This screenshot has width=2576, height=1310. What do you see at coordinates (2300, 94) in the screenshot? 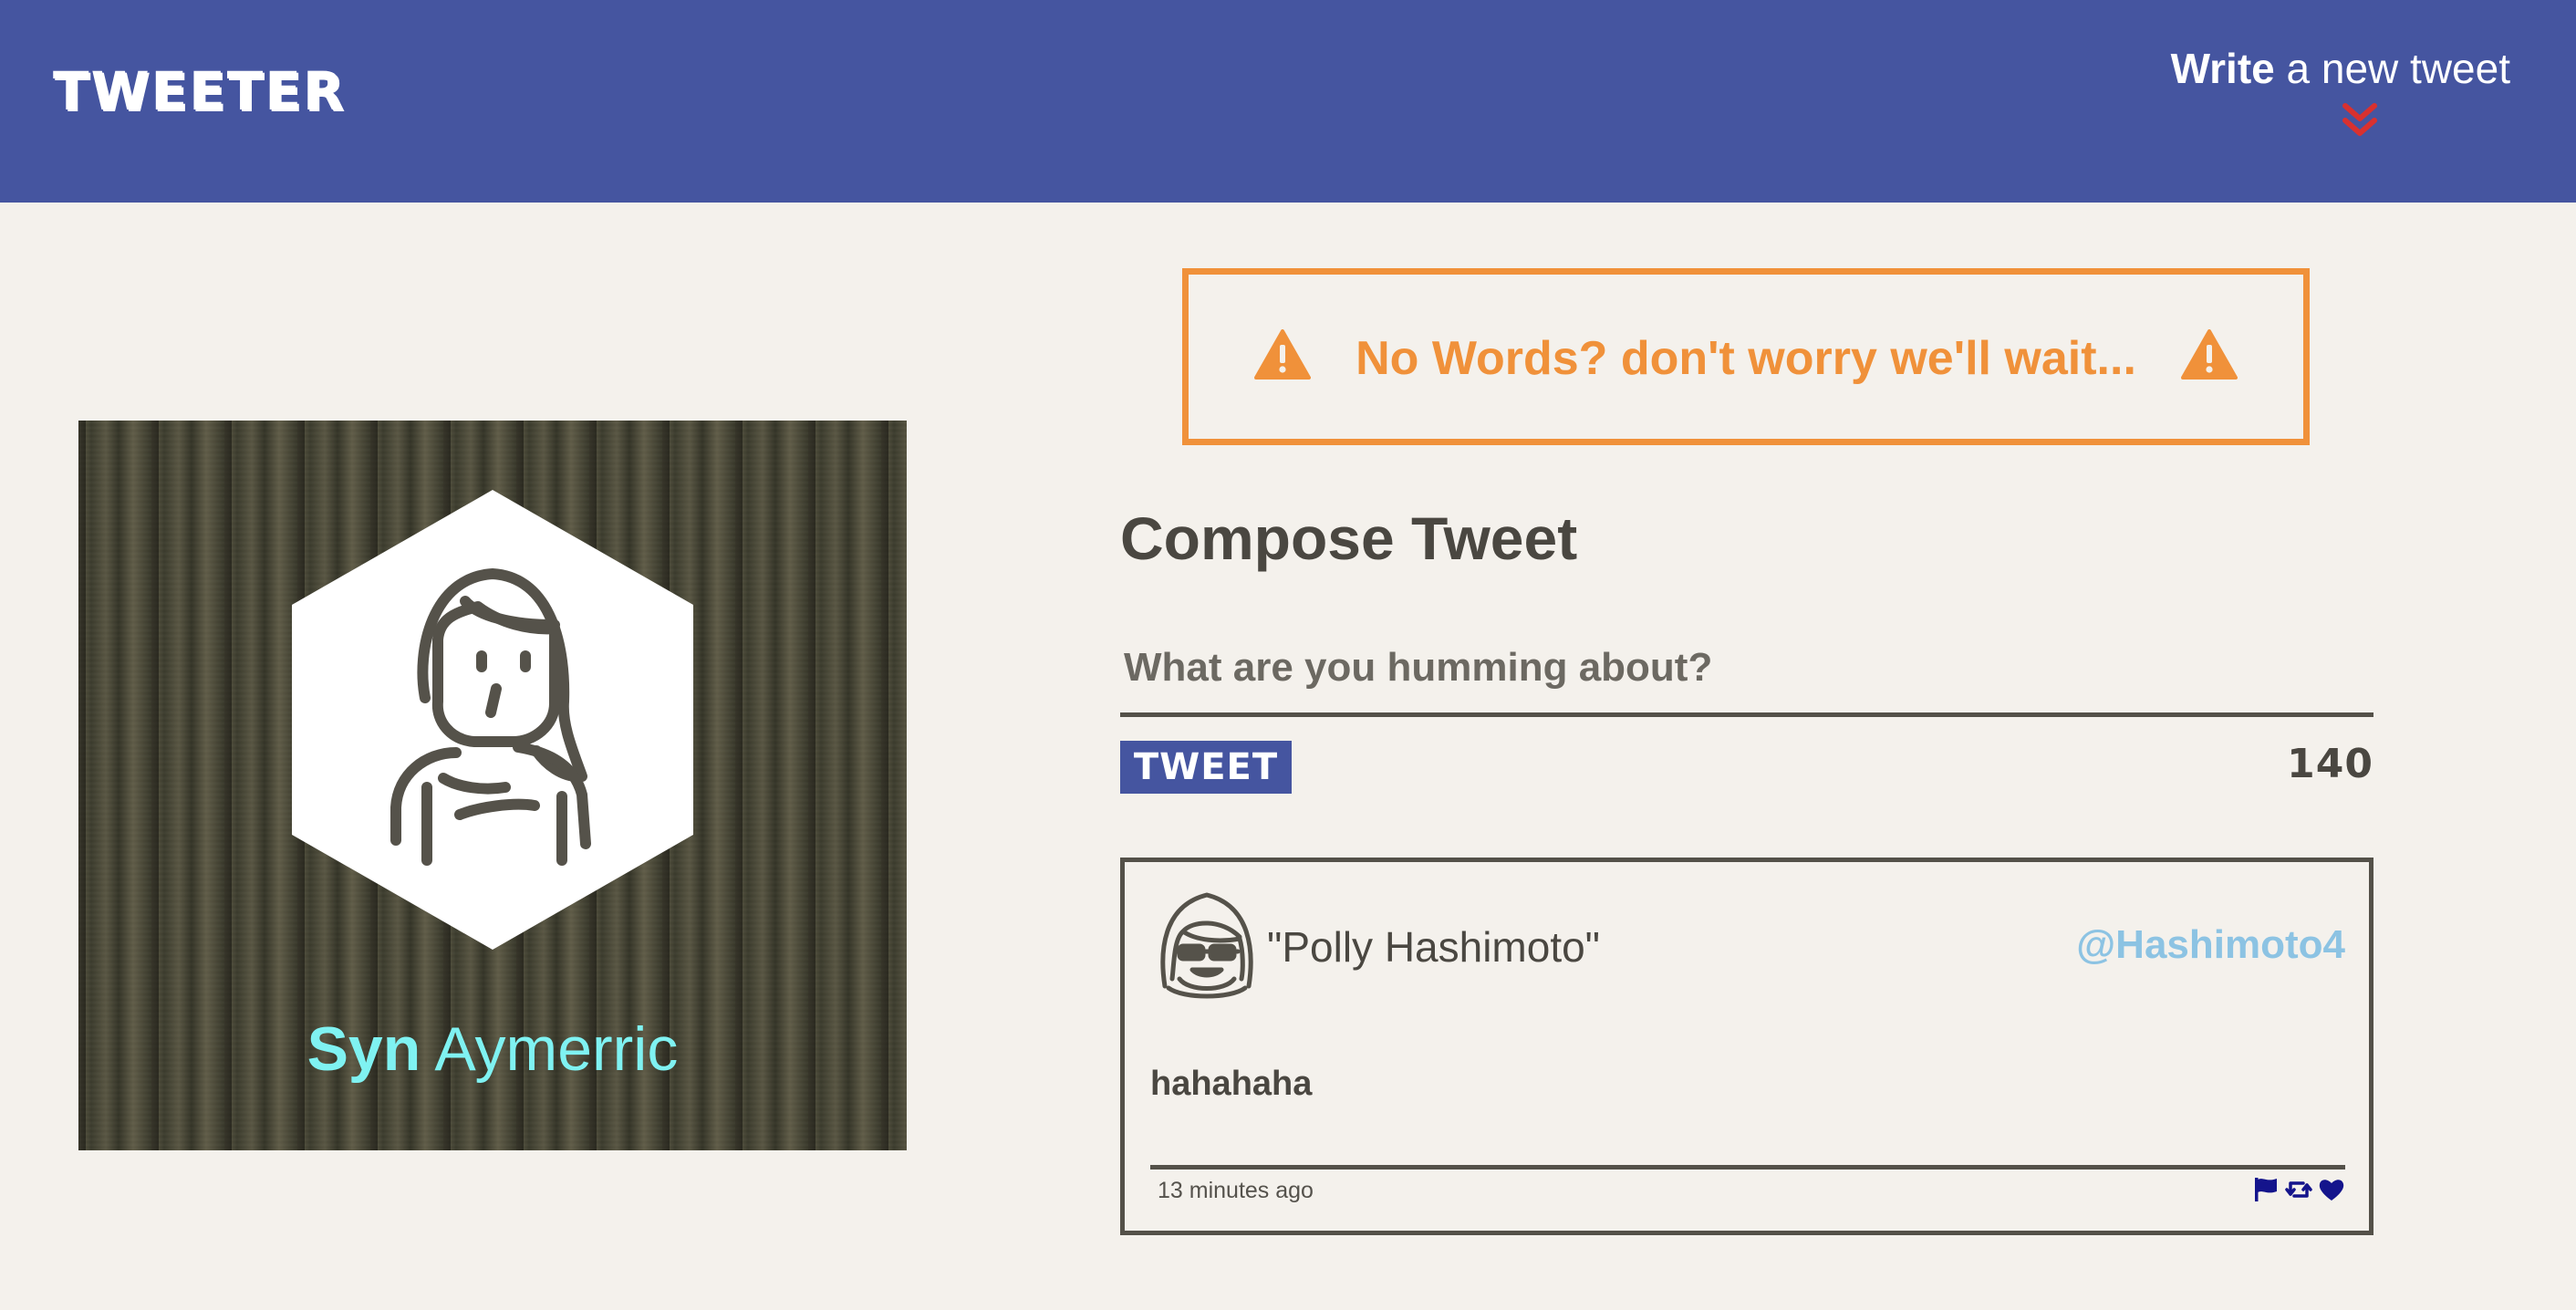
I see `write-new-tweet-button: Write a new tweet` at bounding box center [2300, 94].